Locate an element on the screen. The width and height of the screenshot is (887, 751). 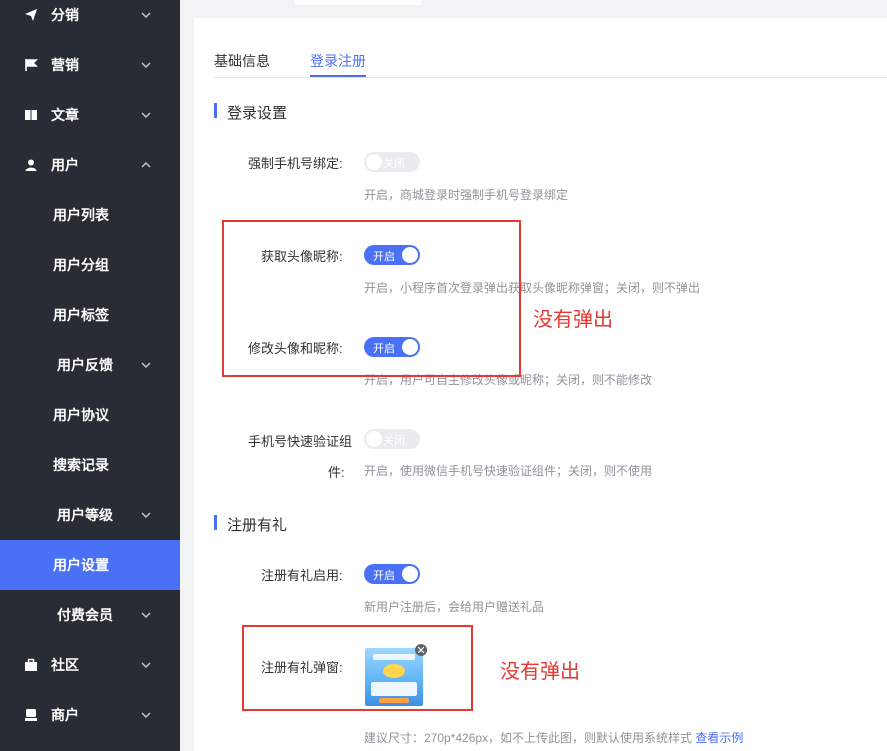
switch-force-phone-binding: 关闭 is located at coordinates (392, 162).